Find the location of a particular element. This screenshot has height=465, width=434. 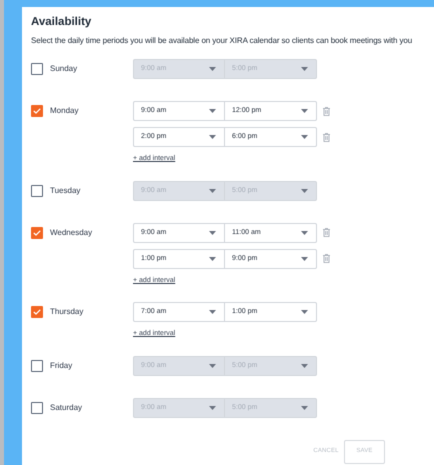

day-label: Tuesday is located at coordinates (65, 190).